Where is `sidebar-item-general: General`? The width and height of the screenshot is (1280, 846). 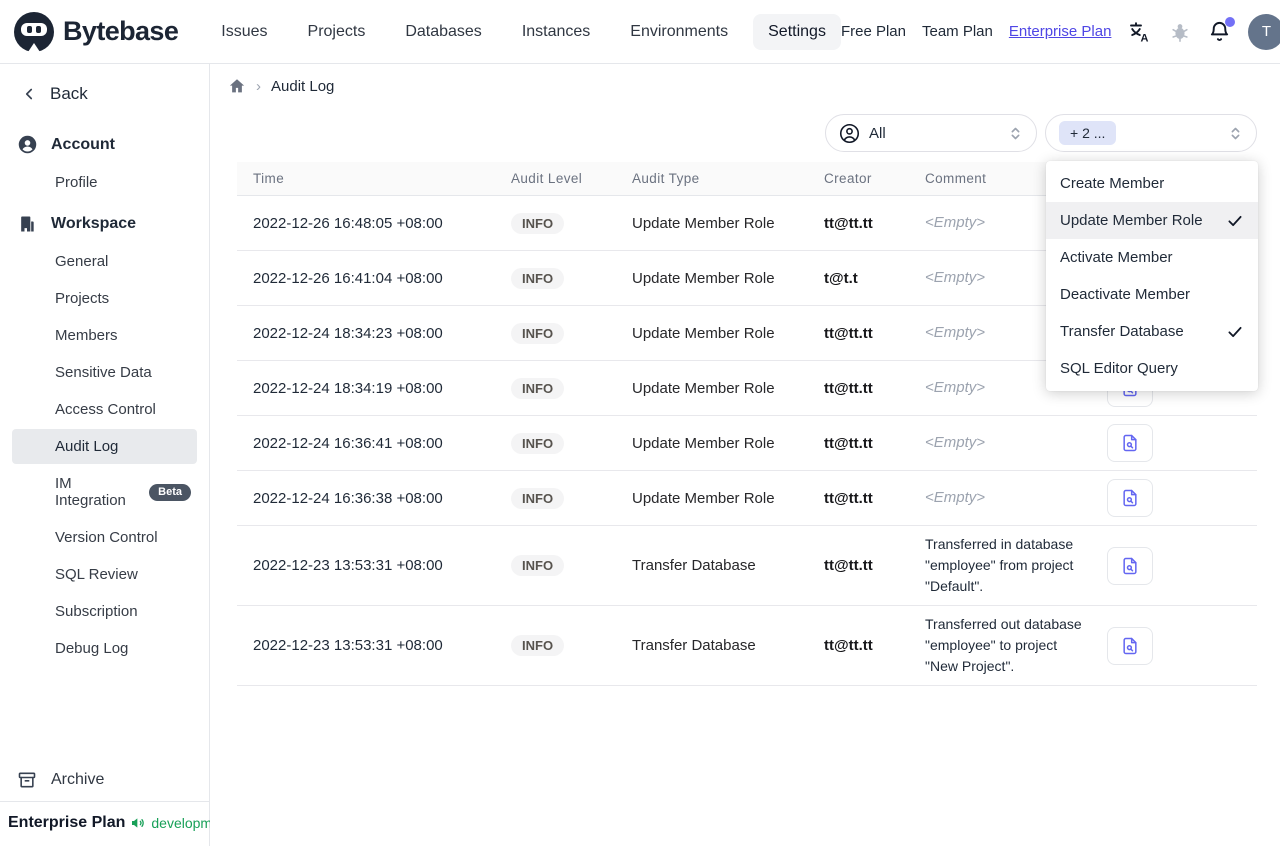 sidebar-item-general: General is located at coordinates (104, 261).